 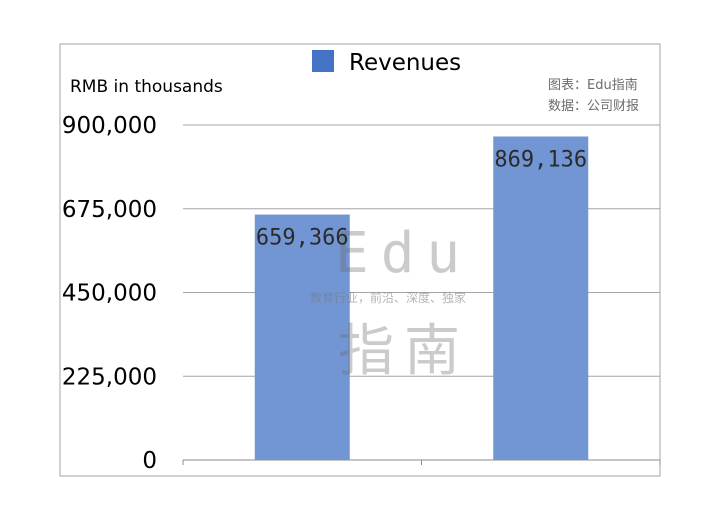 What do you see at coordinates (109, 294) in the screenshot?
I see `y-tick-label: 450,000` at bounding box center [109, 294].